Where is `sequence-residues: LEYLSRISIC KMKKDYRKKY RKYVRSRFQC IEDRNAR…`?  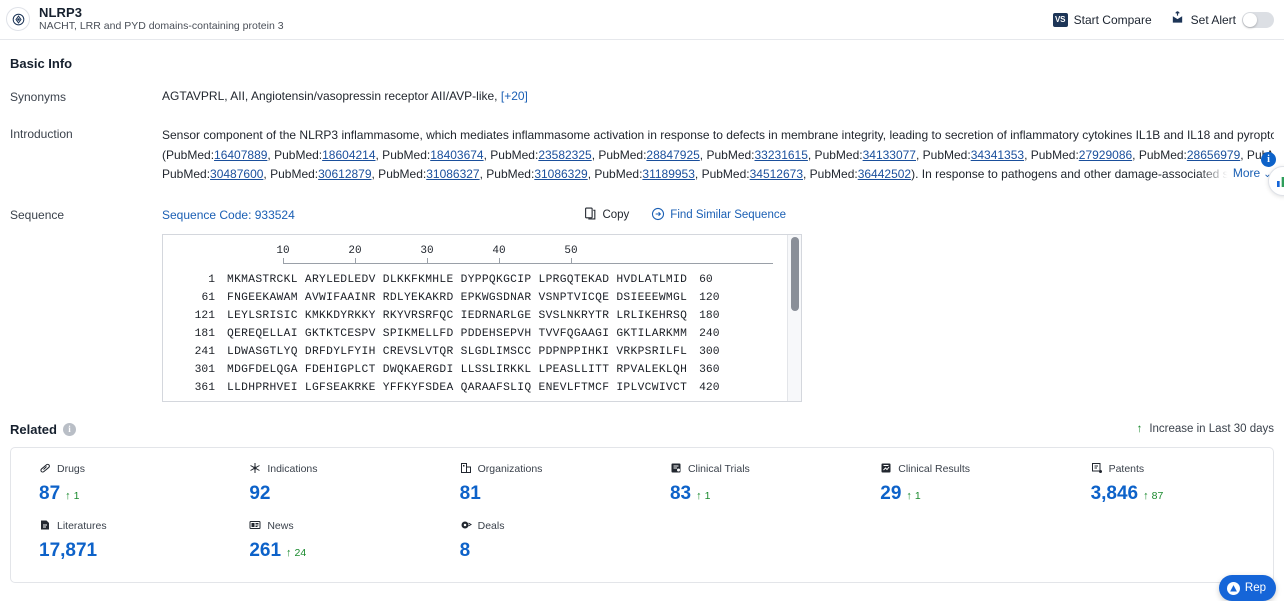 sequence-residues: LEYLSRISIC KMKKDYRKKY RKYVRSRFQC IEDRNAR… is located at coordinates (457, 316).